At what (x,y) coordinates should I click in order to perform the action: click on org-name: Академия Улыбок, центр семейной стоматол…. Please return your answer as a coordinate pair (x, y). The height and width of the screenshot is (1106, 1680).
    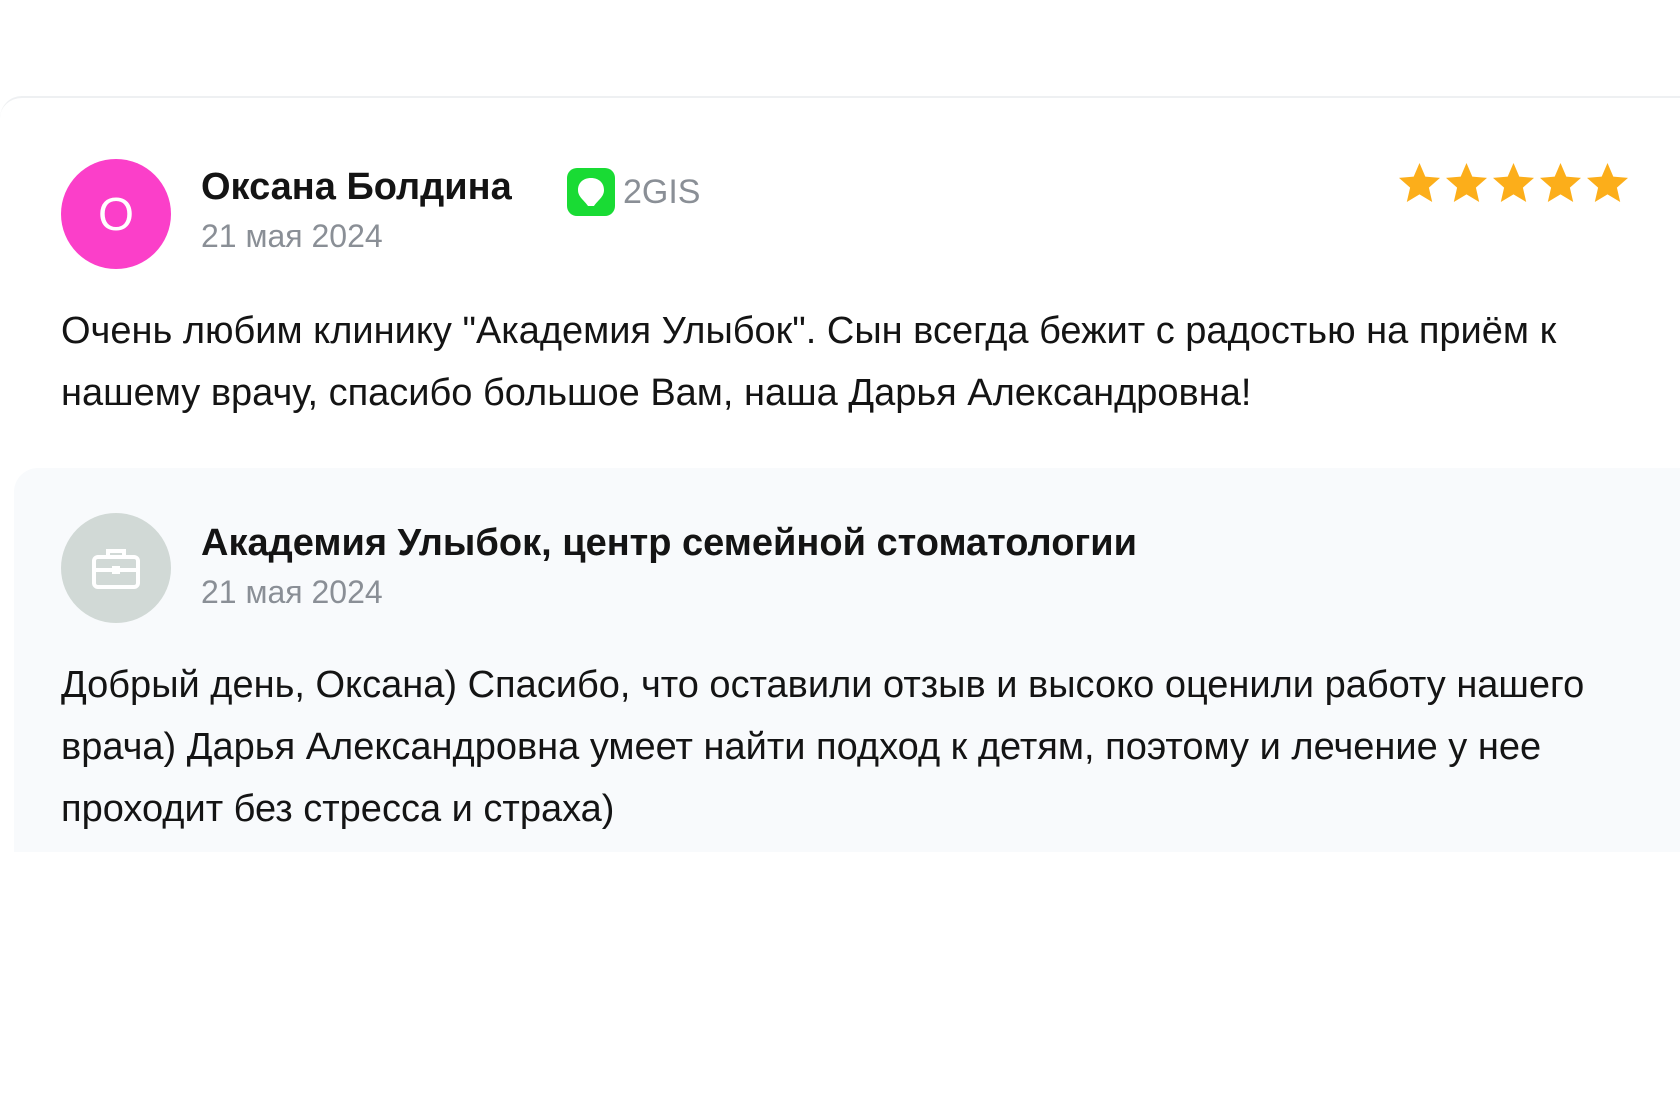
    Looking at the image, I should click on (669, 543).